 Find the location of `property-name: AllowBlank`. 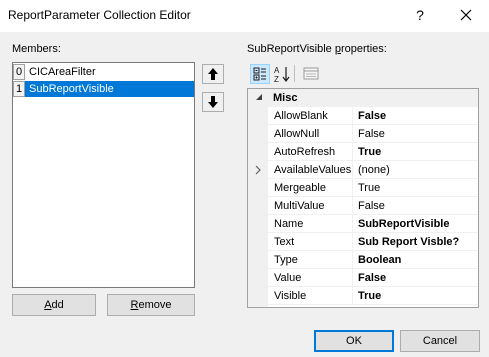

property-name: AllowBlank is located at coordinates (301, 116).